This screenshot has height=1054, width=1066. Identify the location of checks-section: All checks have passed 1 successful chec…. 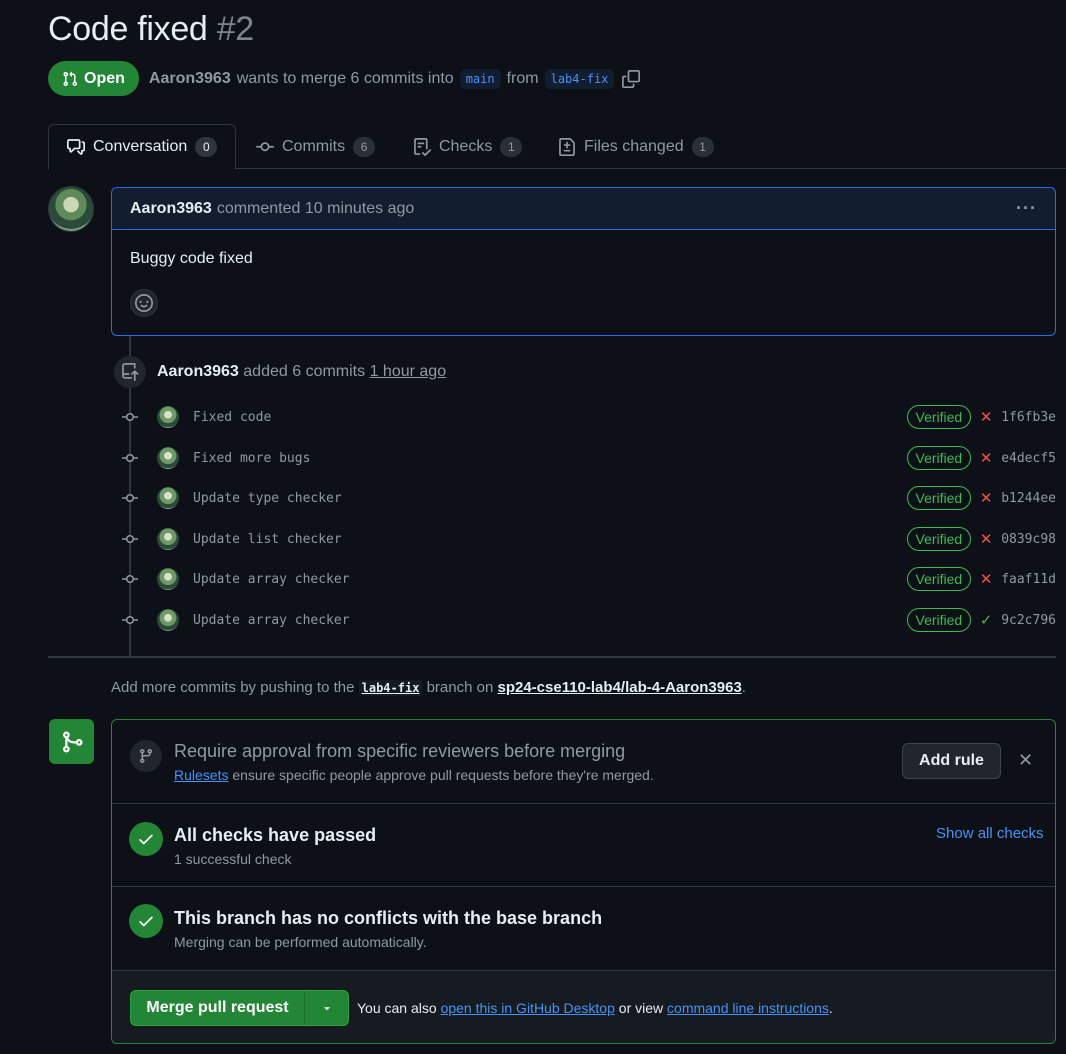
(583, 845).